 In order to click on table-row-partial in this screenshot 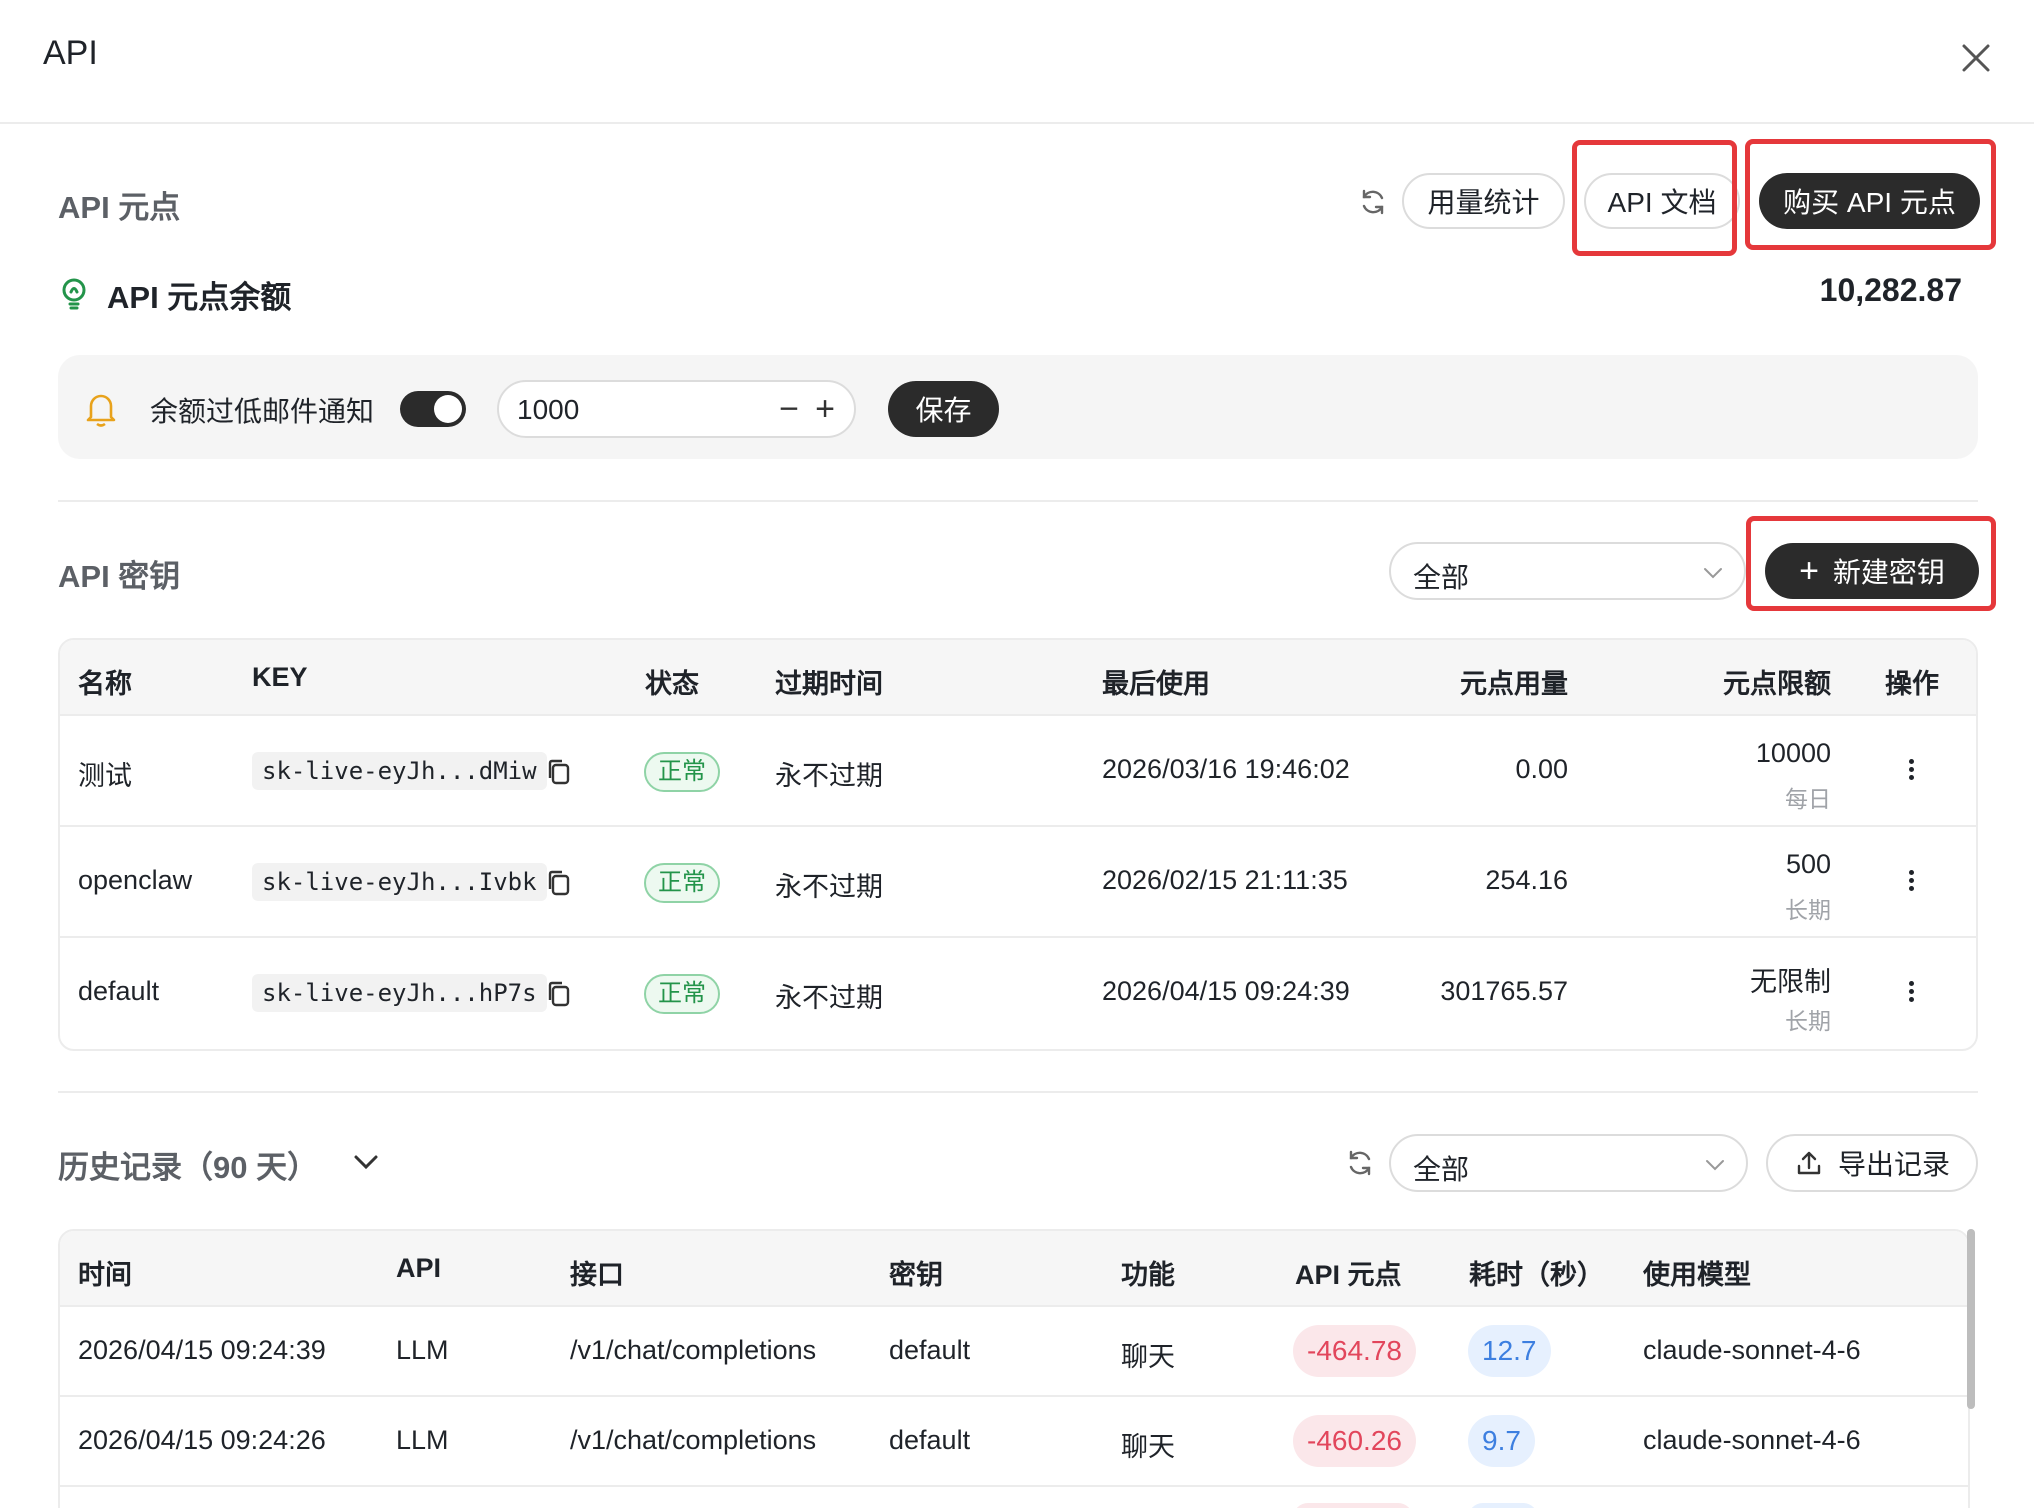, I will do `click(1014, 1497)`.